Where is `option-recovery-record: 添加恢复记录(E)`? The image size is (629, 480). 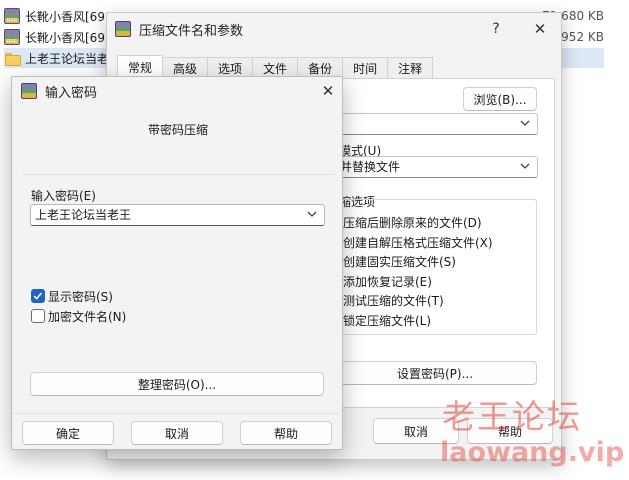 option-recovery-record: 添加恢复记录(E) is located at coordinates (387, 281).